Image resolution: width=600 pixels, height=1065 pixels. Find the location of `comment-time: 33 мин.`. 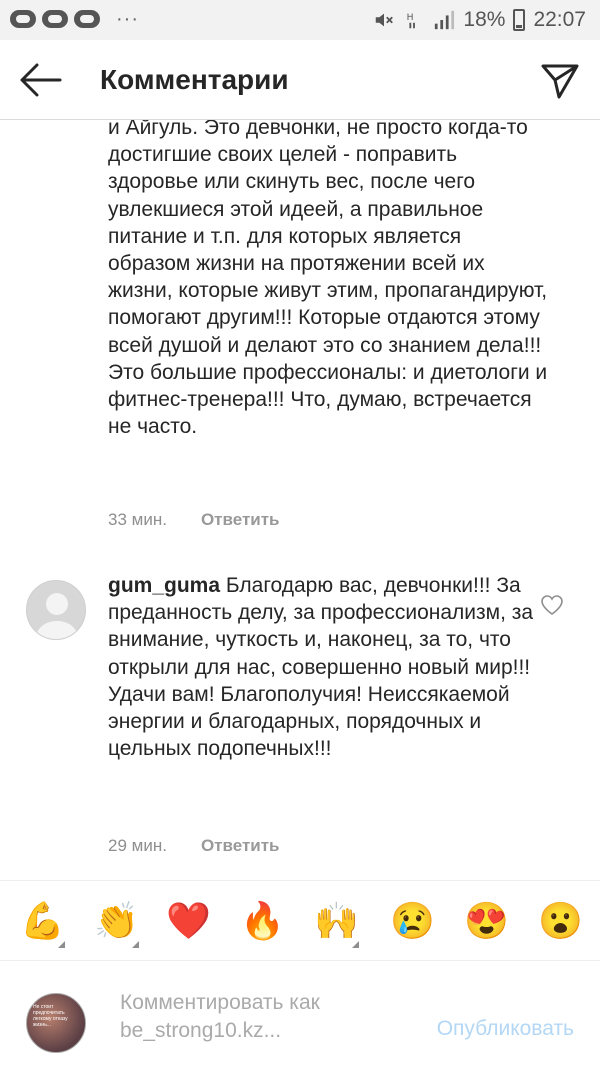

comment-time: 33 мин. is located at coordinates (137, 519).